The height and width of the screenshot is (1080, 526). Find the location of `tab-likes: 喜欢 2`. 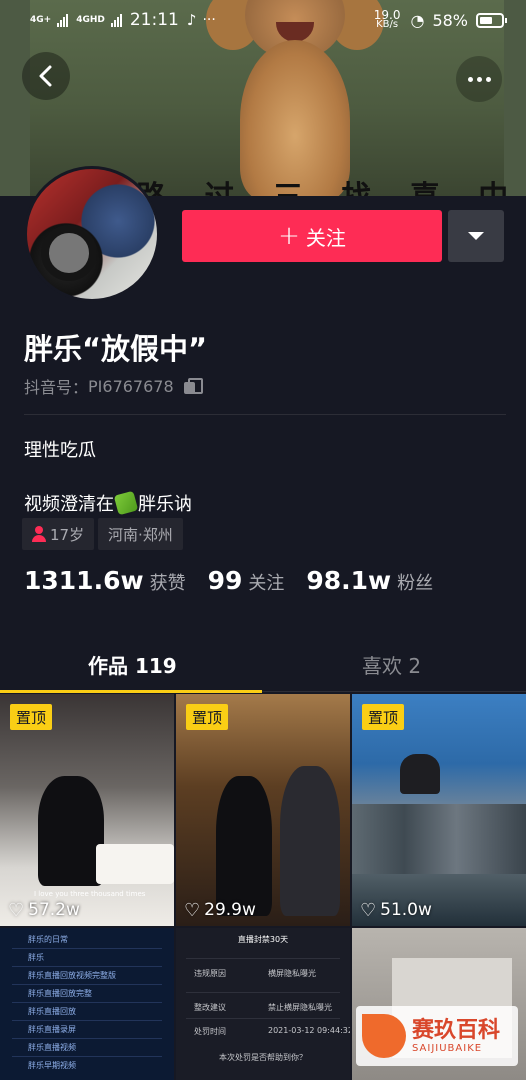

tab-likes: 喜欢 2 is located at coordinates (391, 664).